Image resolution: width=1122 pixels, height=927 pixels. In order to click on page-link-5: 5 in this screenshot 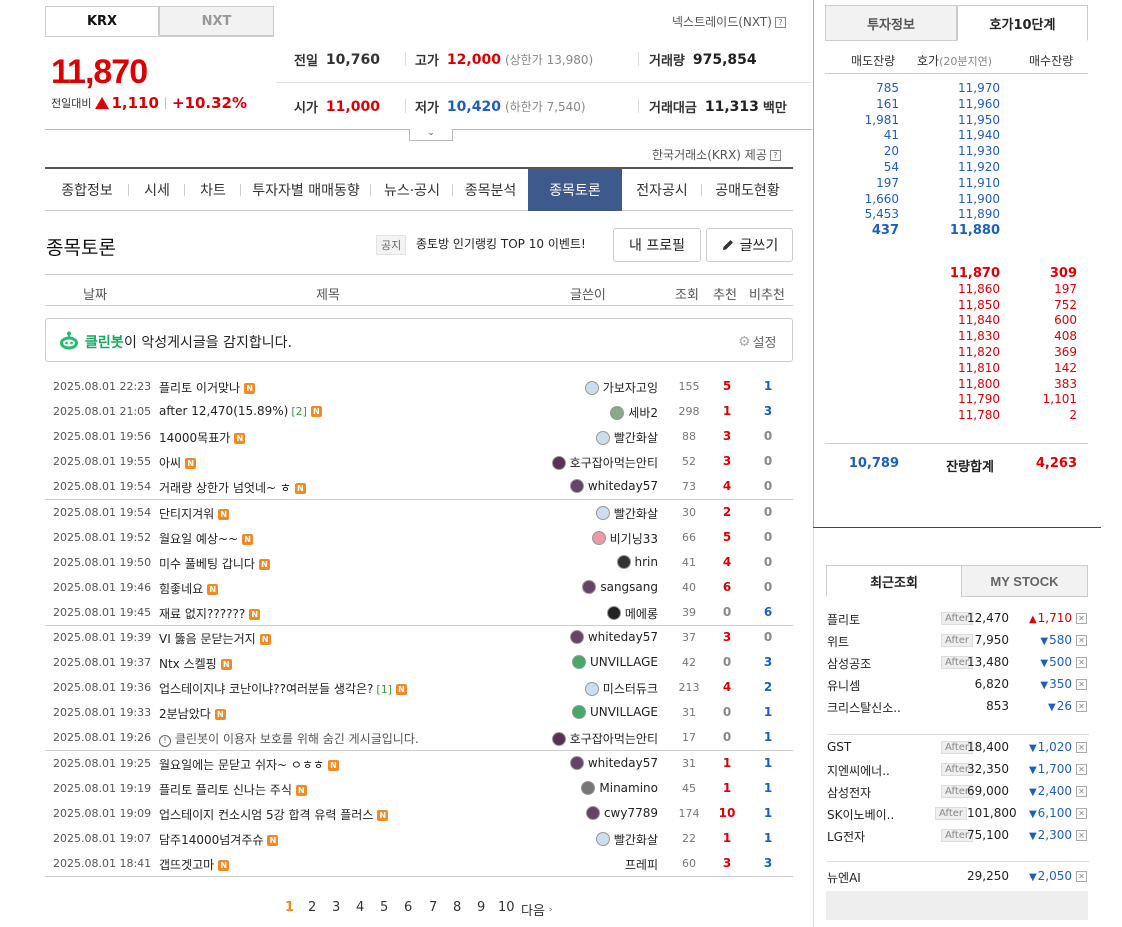, I will do `click(384, 907)`.